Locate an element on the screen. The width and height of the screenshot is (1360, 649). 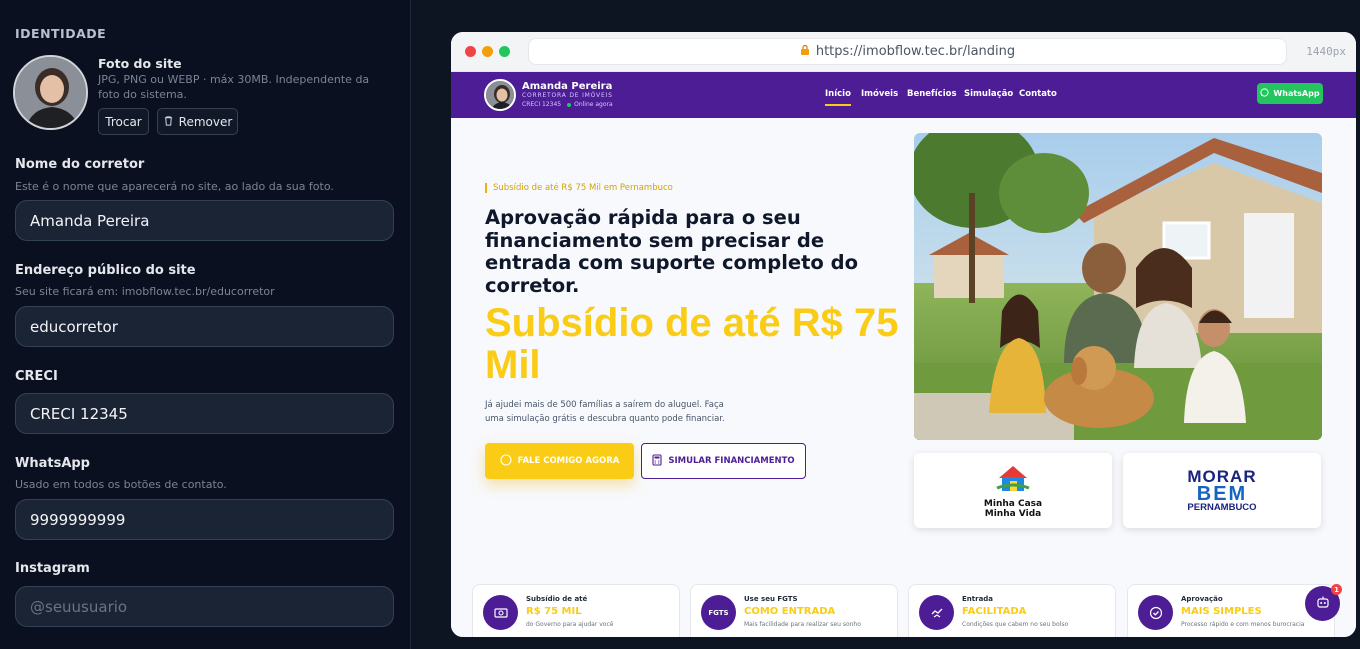
nav-inicio: Início is located at coordinates (838, 97).